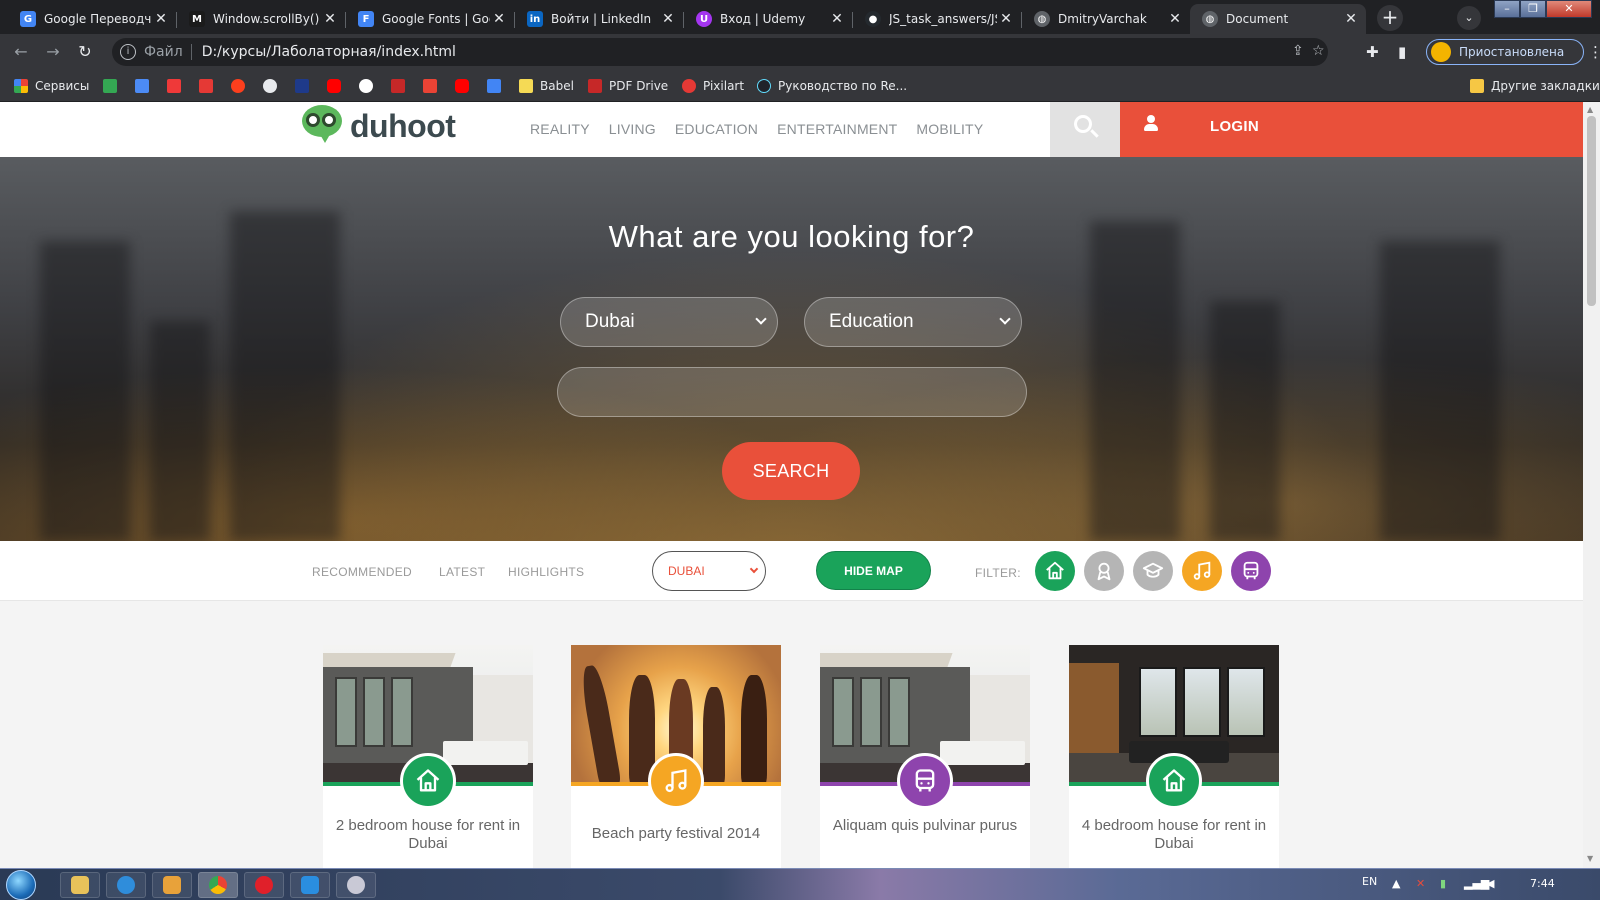  Describe the element at coordinates (92, 19) in the screenshot. I see `tab-google-translate: G Google Переводчик ✕` at that location.